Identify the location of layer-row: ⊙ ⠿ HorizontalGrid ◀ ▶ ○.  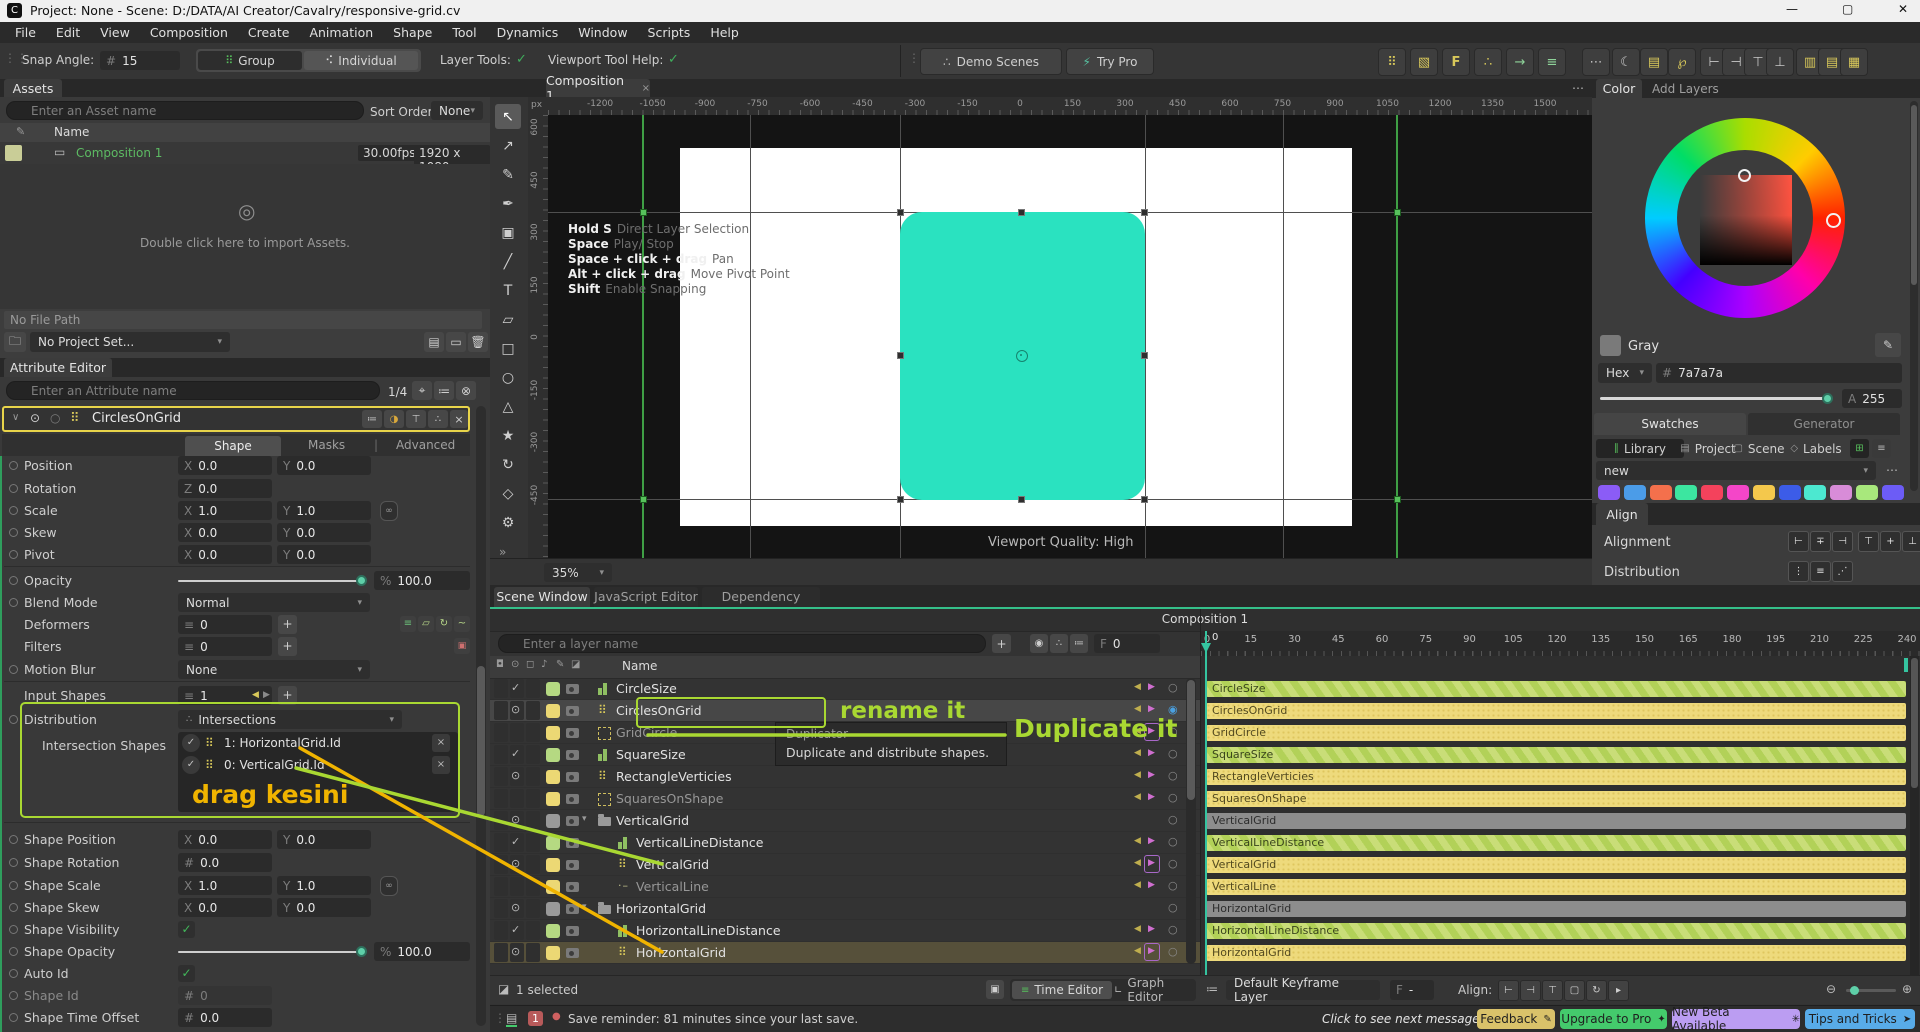
(845, 953).